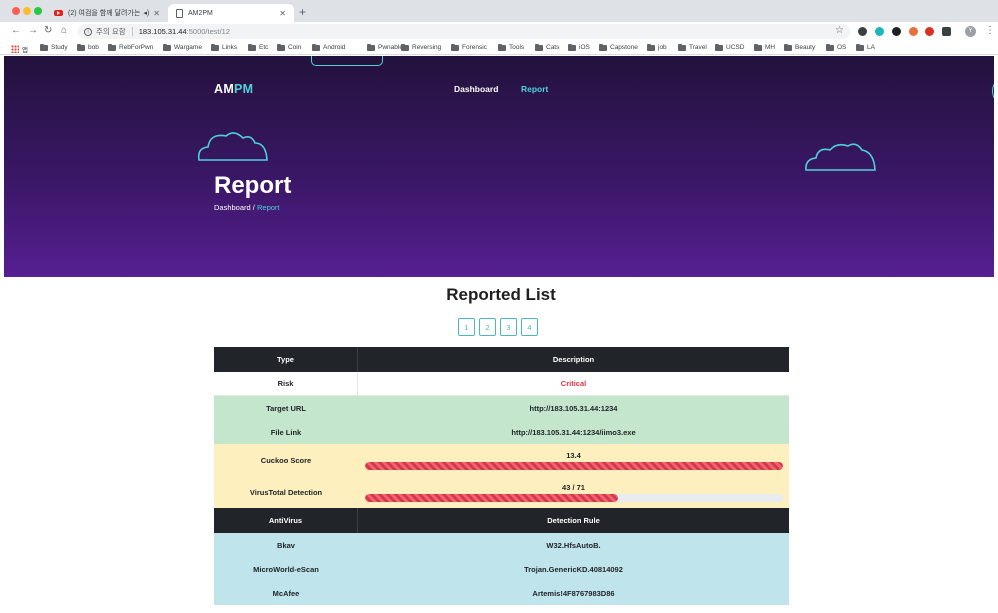 This screenshot has height=613, width=998. What do you see at coordinates (573, 432) in the screenshot?
I see `file-link-value: http://183.105.31.44:1234/iimo3.exe` at bounding box center [573, 432].